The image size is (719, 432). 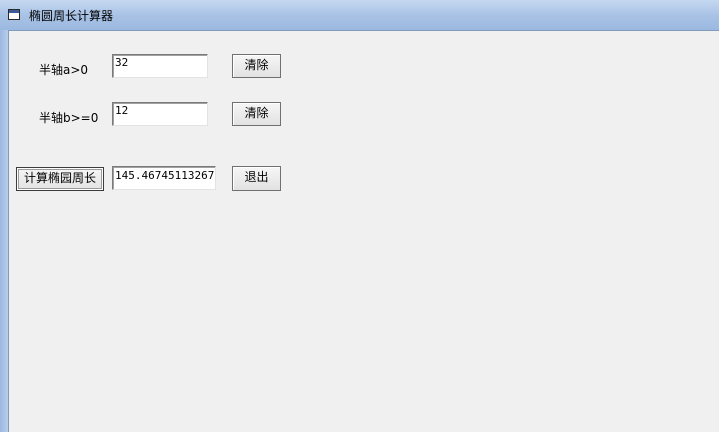 I want to click on exit-button: 退出, so click(x=256, y=178).